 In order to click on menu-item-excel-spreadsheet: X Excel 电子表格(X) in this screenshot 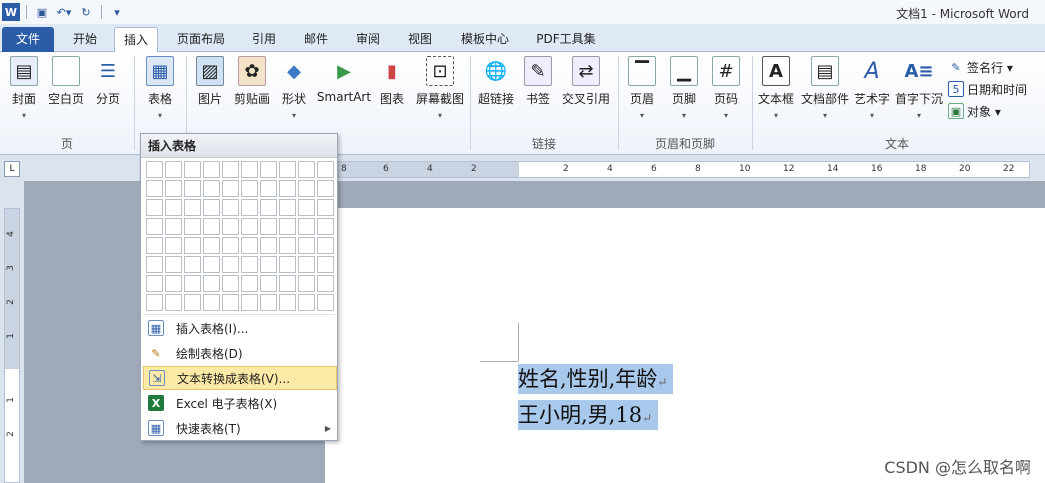, I will do `click(240, 403)`.